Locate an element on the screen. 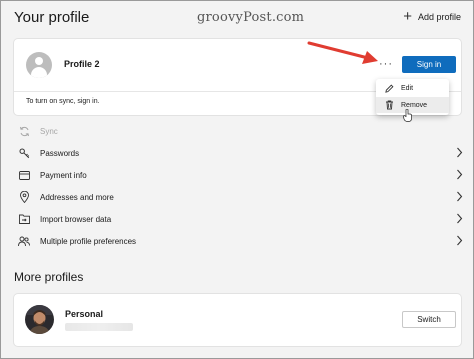 Image resolution: width=474 pixels, height=359 pixels. settings-item-label: Passwords is located at coordinates (60, 153).